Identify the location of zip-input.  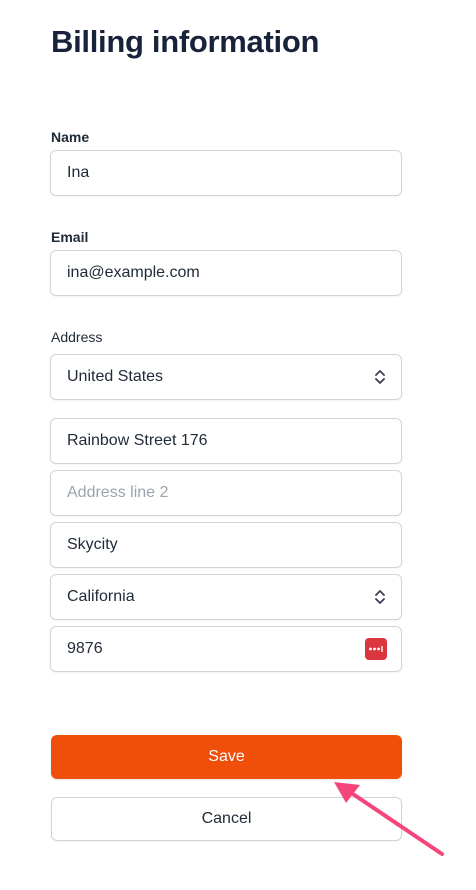
(216, 649).